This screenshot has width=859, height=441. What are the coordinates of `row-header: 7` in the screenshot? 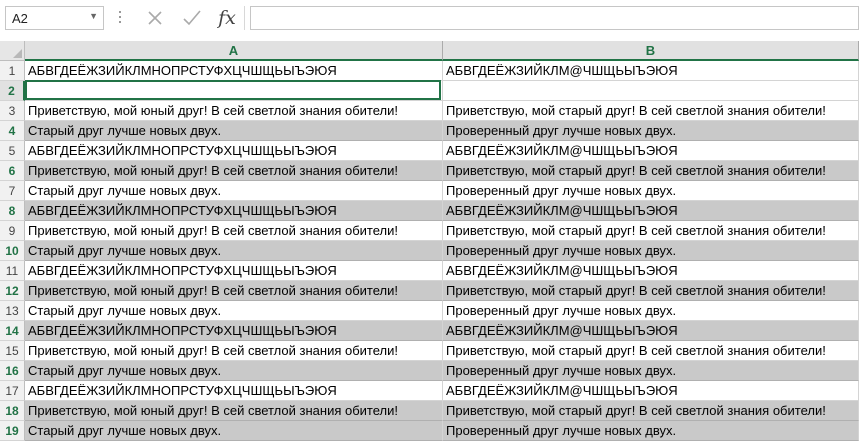 It's located at (12, 191).